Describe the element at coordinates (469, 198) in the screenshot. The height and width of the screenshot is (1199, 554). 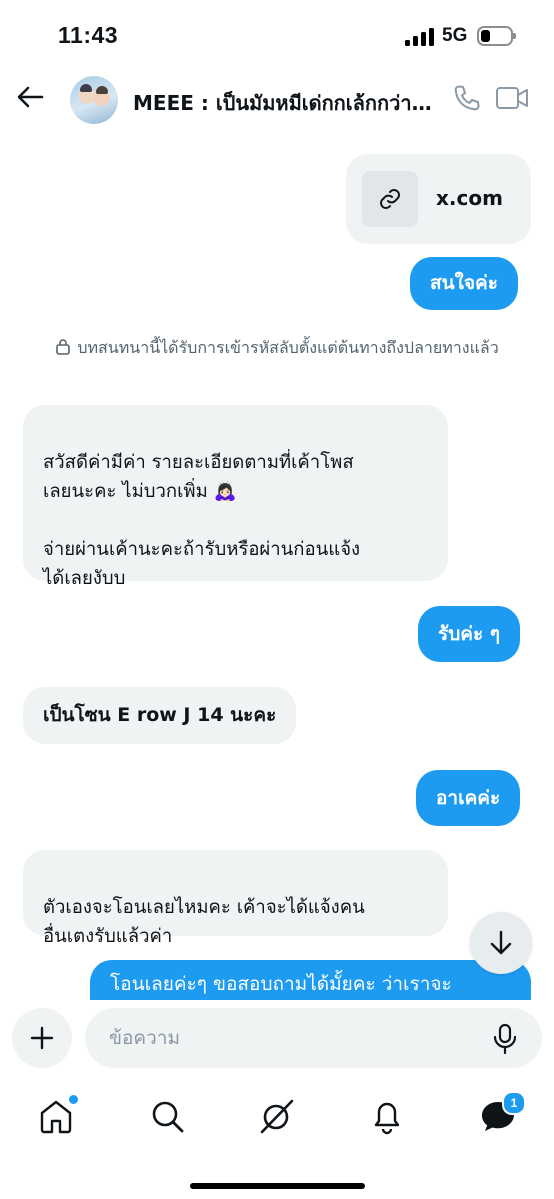
I see `link-domain: x.com` at that location.